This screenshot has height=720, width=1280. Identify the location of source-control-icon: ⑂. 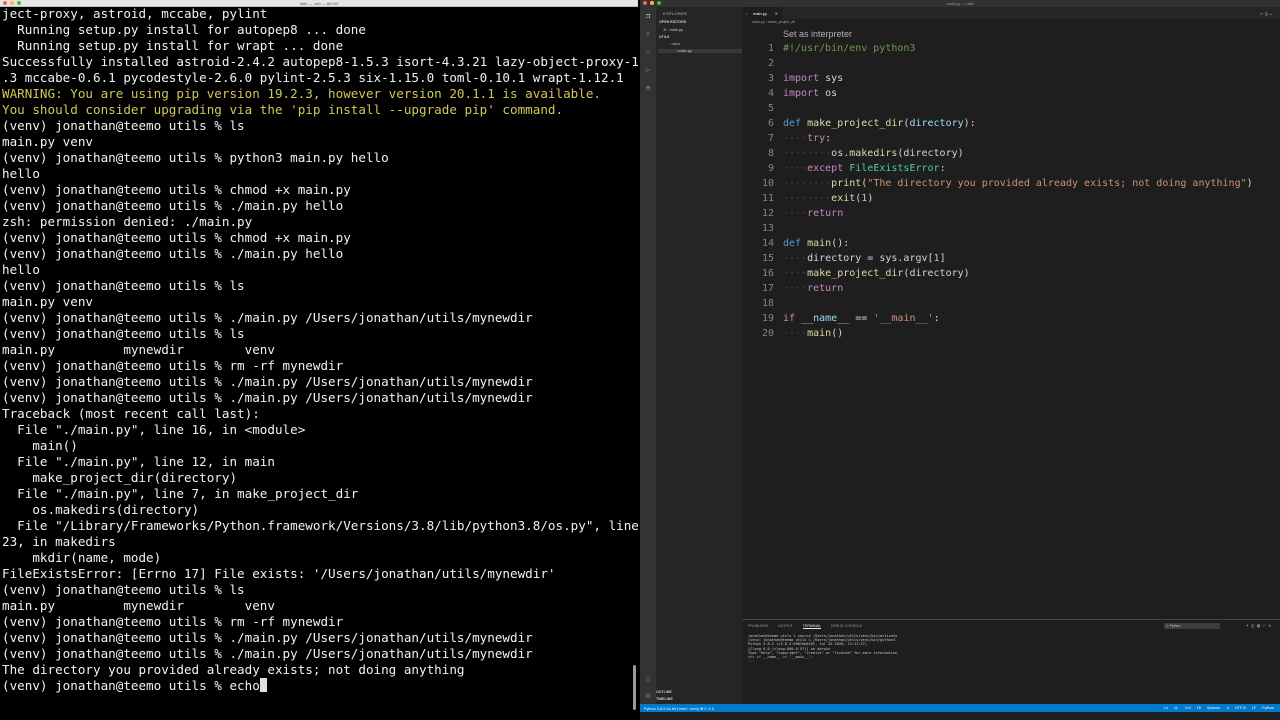
(648, 52).